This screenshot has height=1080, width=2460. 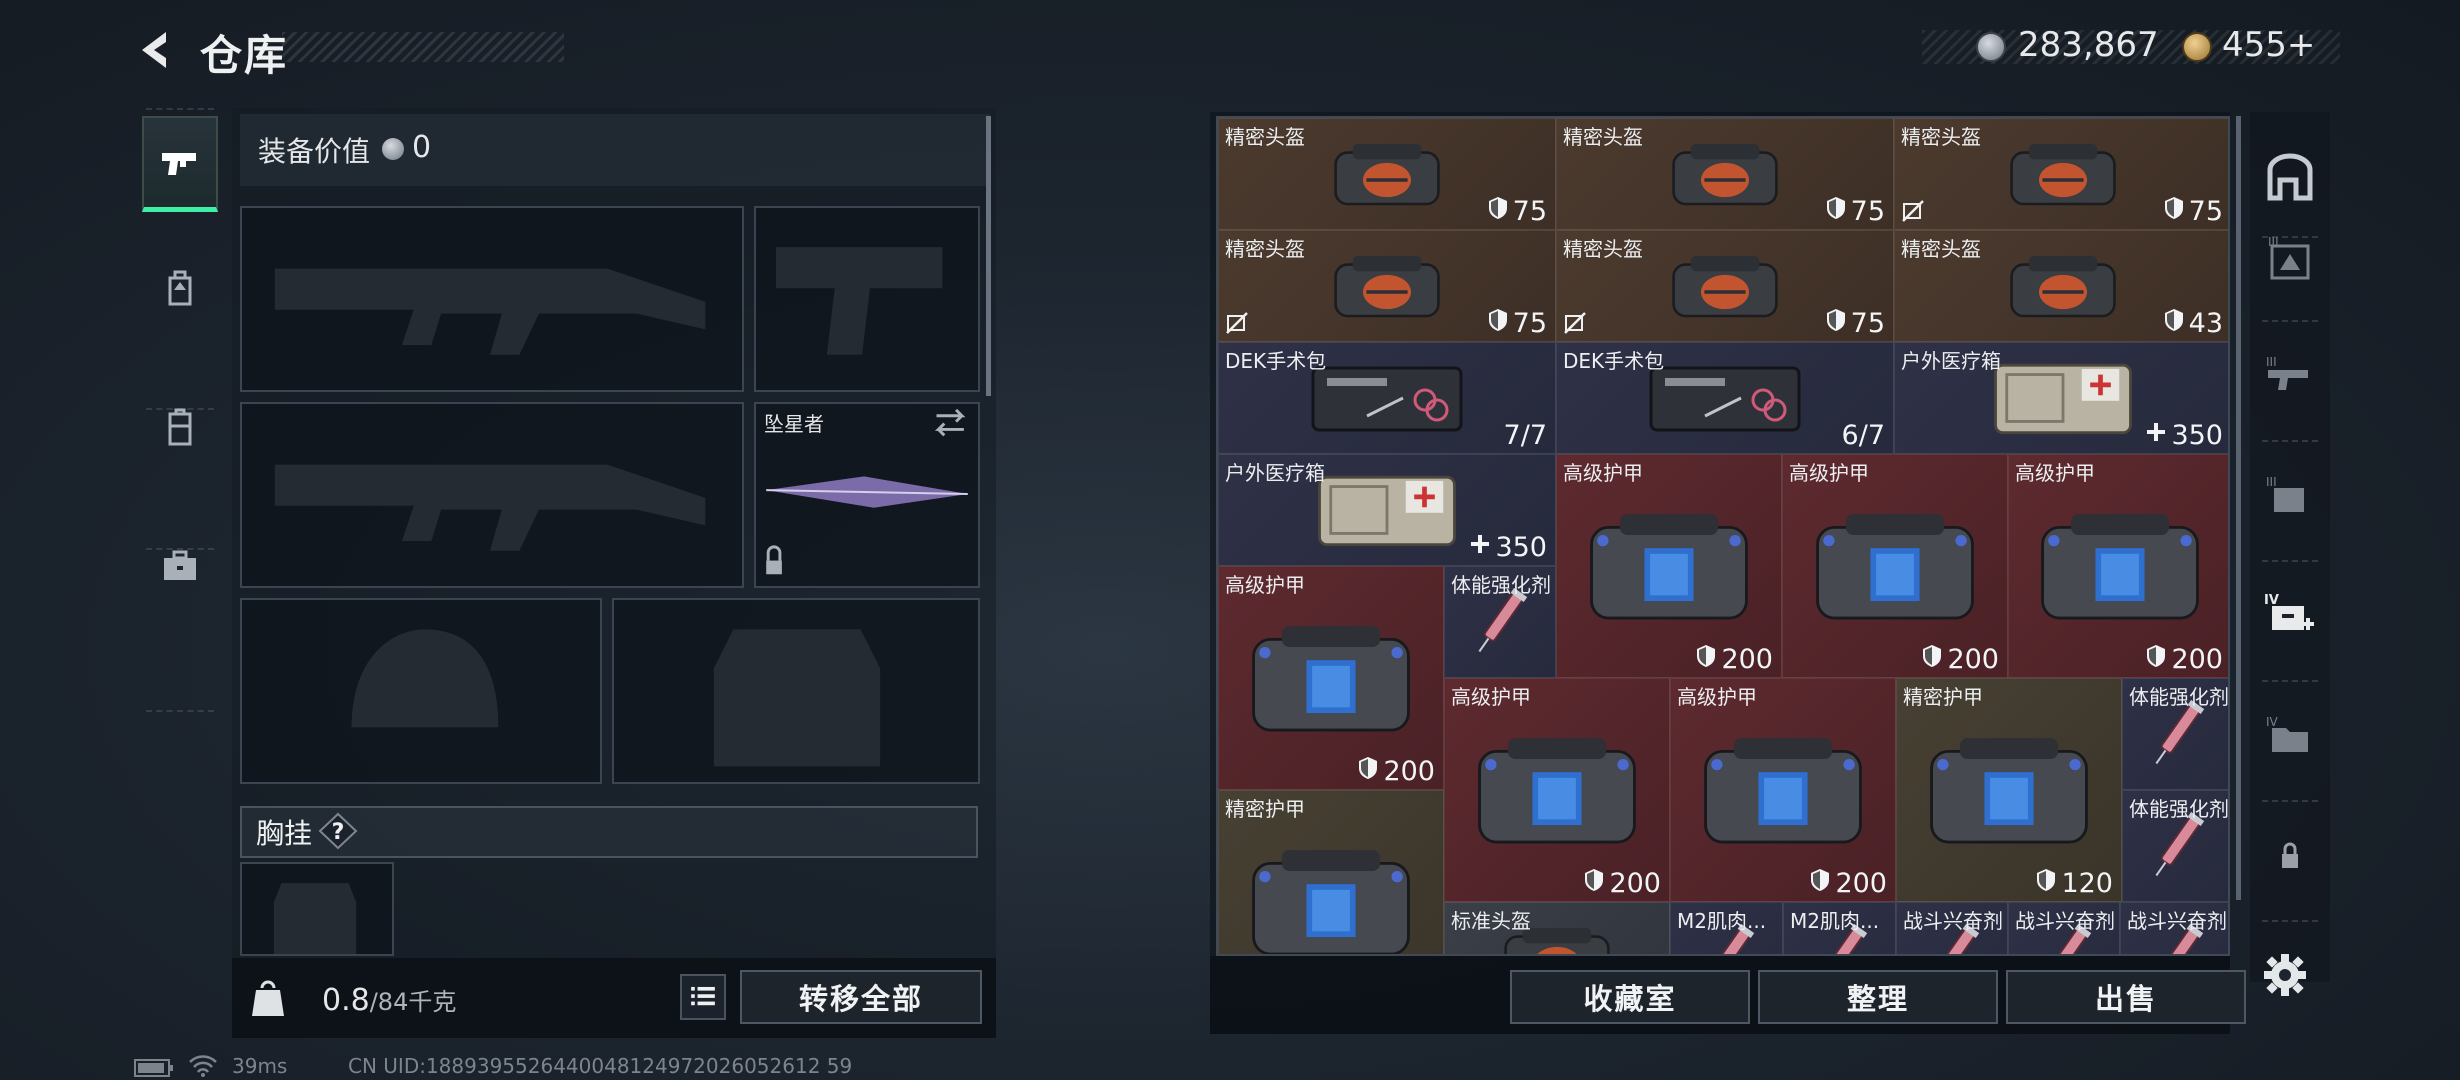 I want to click on pistol-slot, so click(x=867, y=299).